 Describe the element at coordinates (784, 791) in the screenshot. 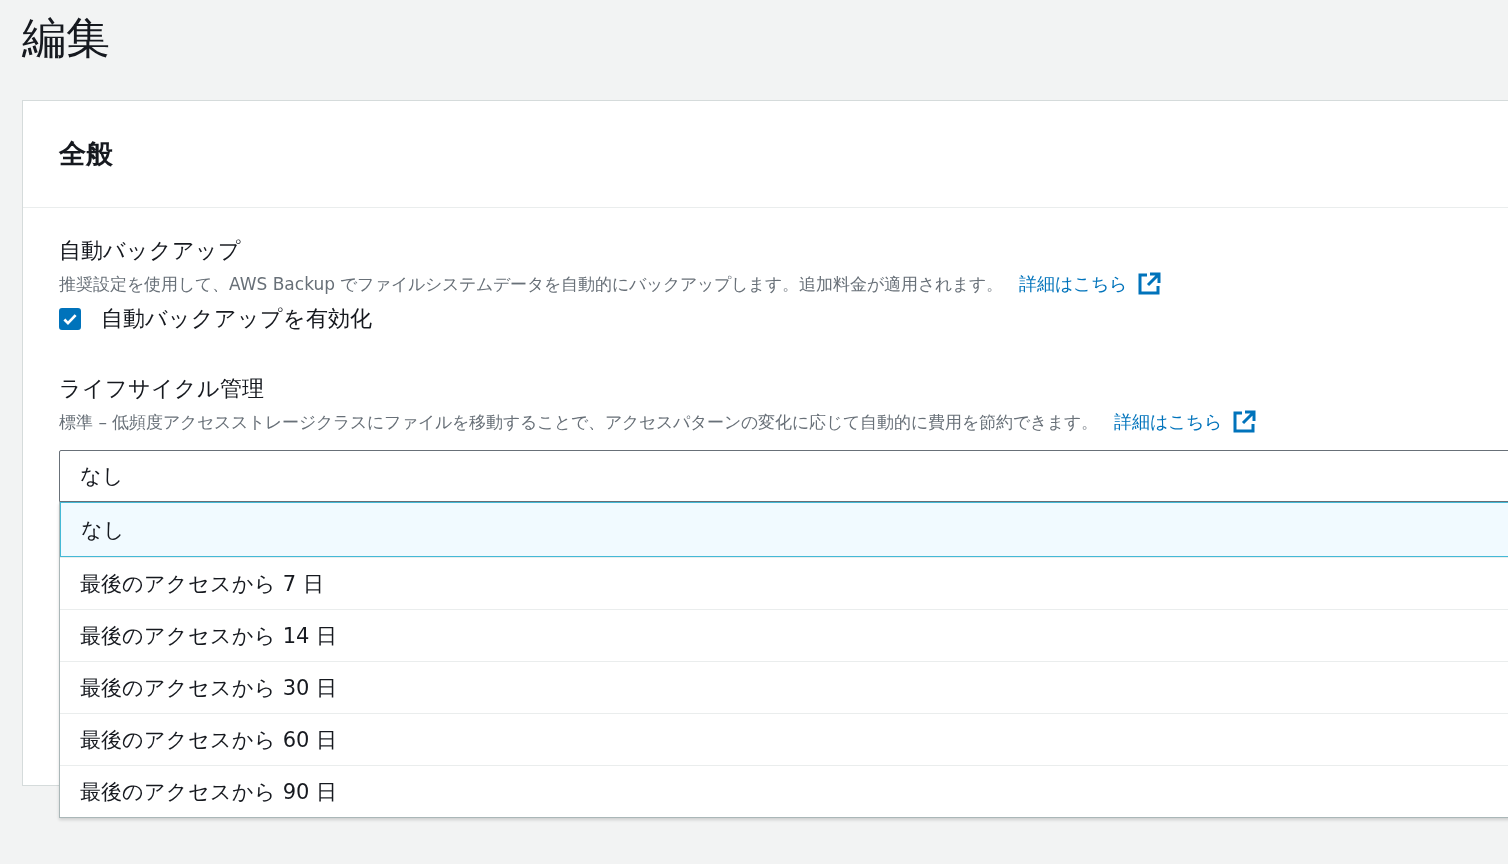

I see `dropdown-option: 最後のアクセスから 90 日` at that location.